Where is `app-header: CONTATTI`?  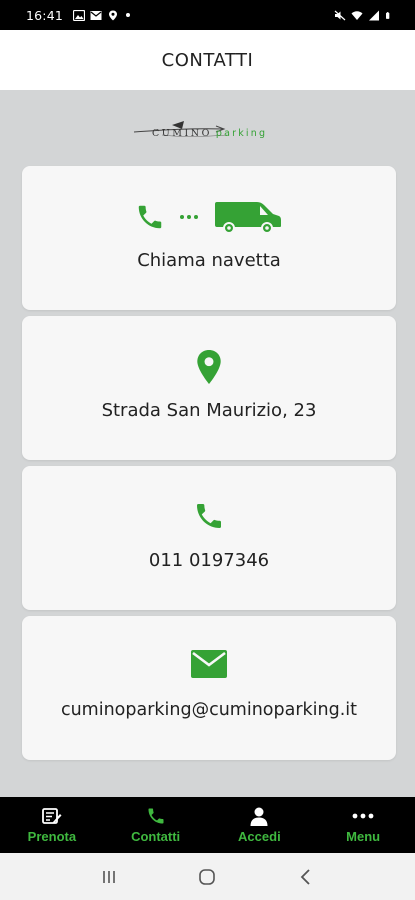 app-header: CONTATTI is located at coordinates (207, 60).